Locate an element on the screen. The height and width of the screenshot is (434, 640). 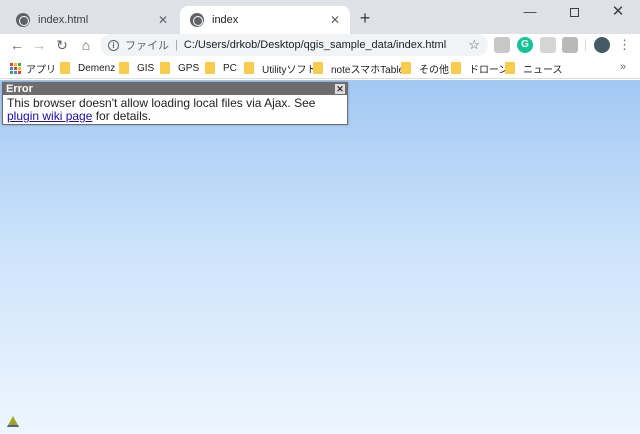
maximize-icon is located at coordinates (574, 13).